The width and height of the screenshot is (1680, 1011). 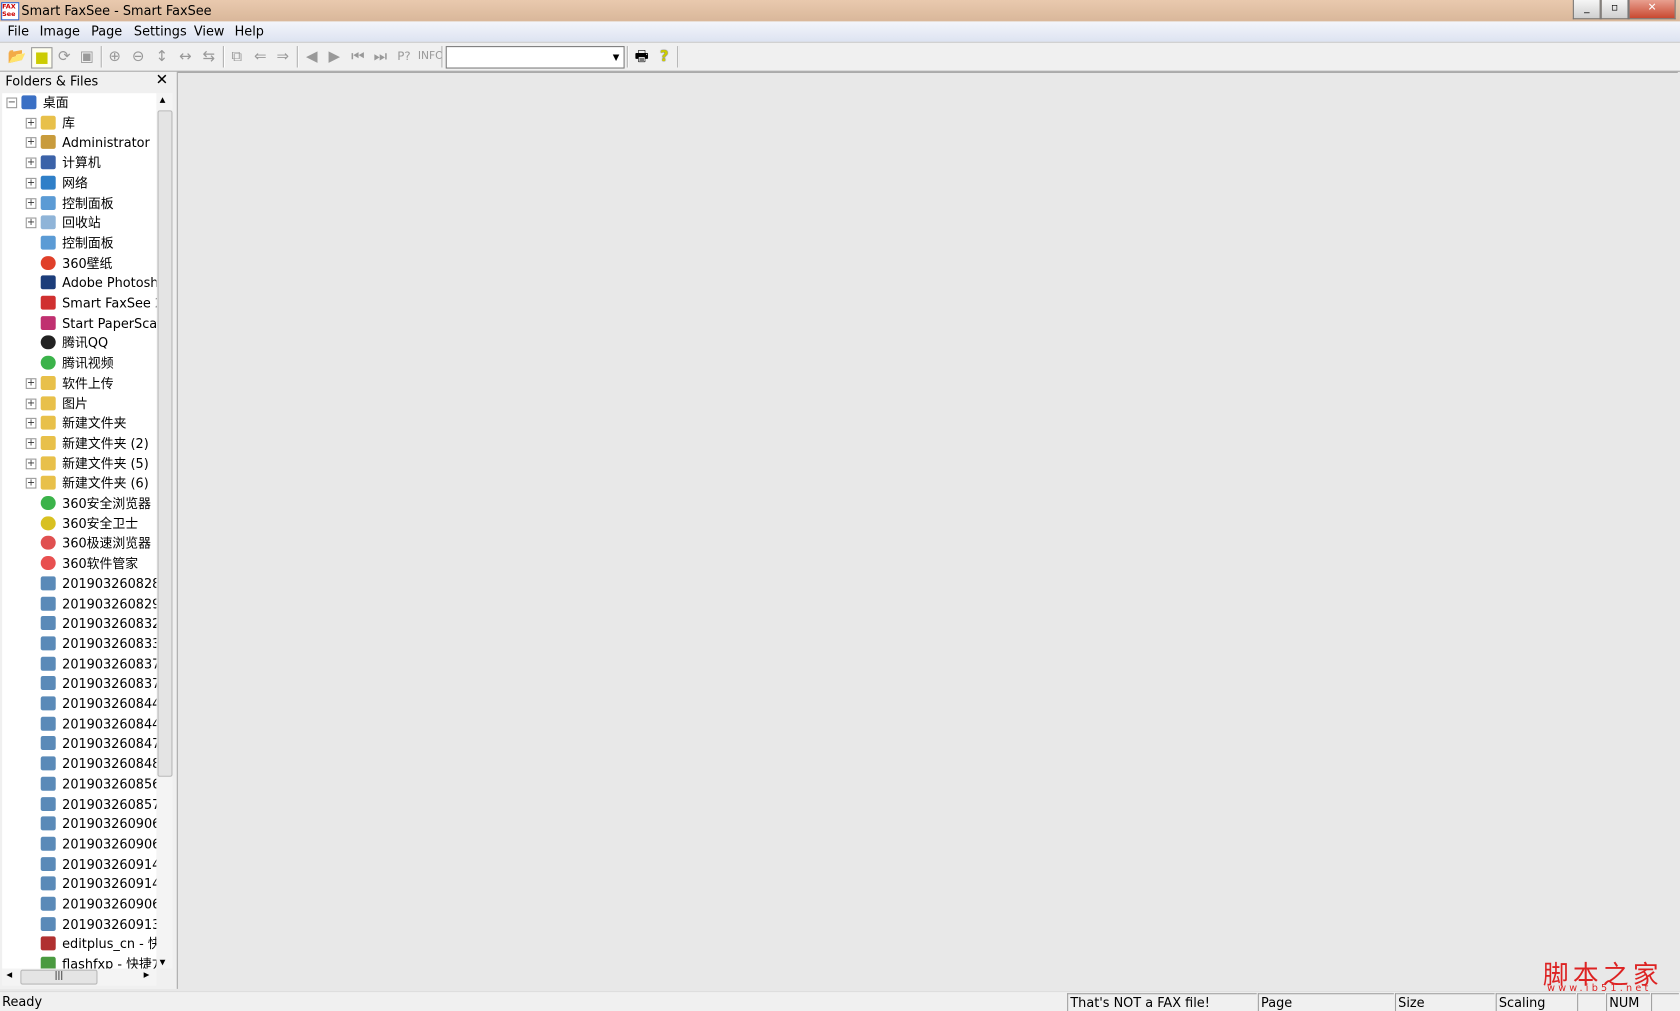 I want to click on editplus-icon, so click(x=48, y=943).